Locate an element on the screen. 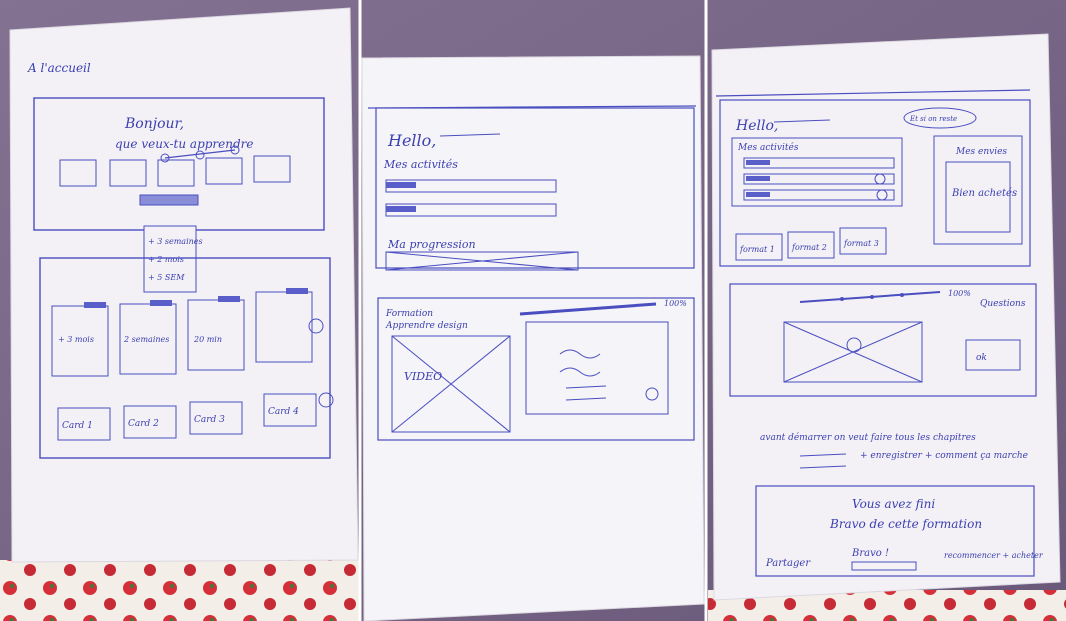  sheet3-progress-label: 100% is located at coordinates (959, 293).